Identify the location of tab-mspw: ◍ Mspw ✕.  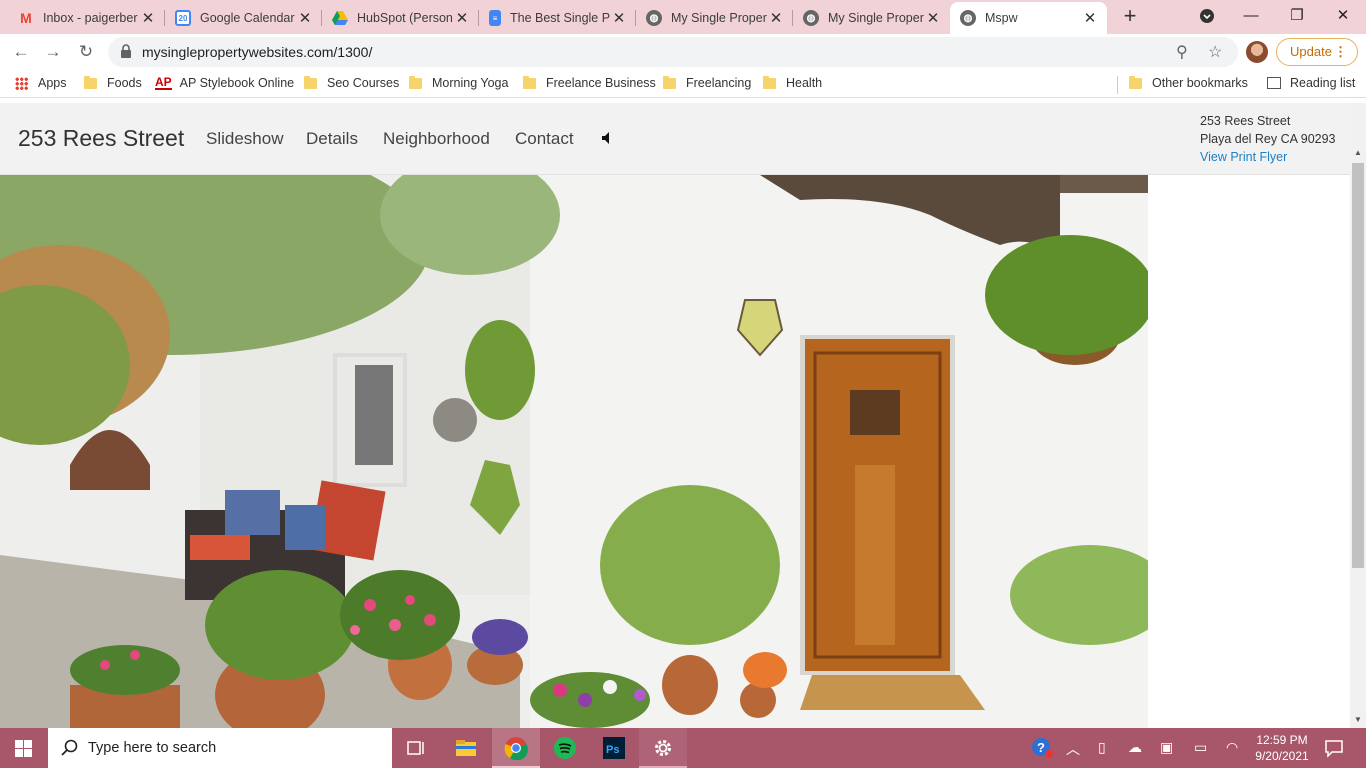
(1028, 18).